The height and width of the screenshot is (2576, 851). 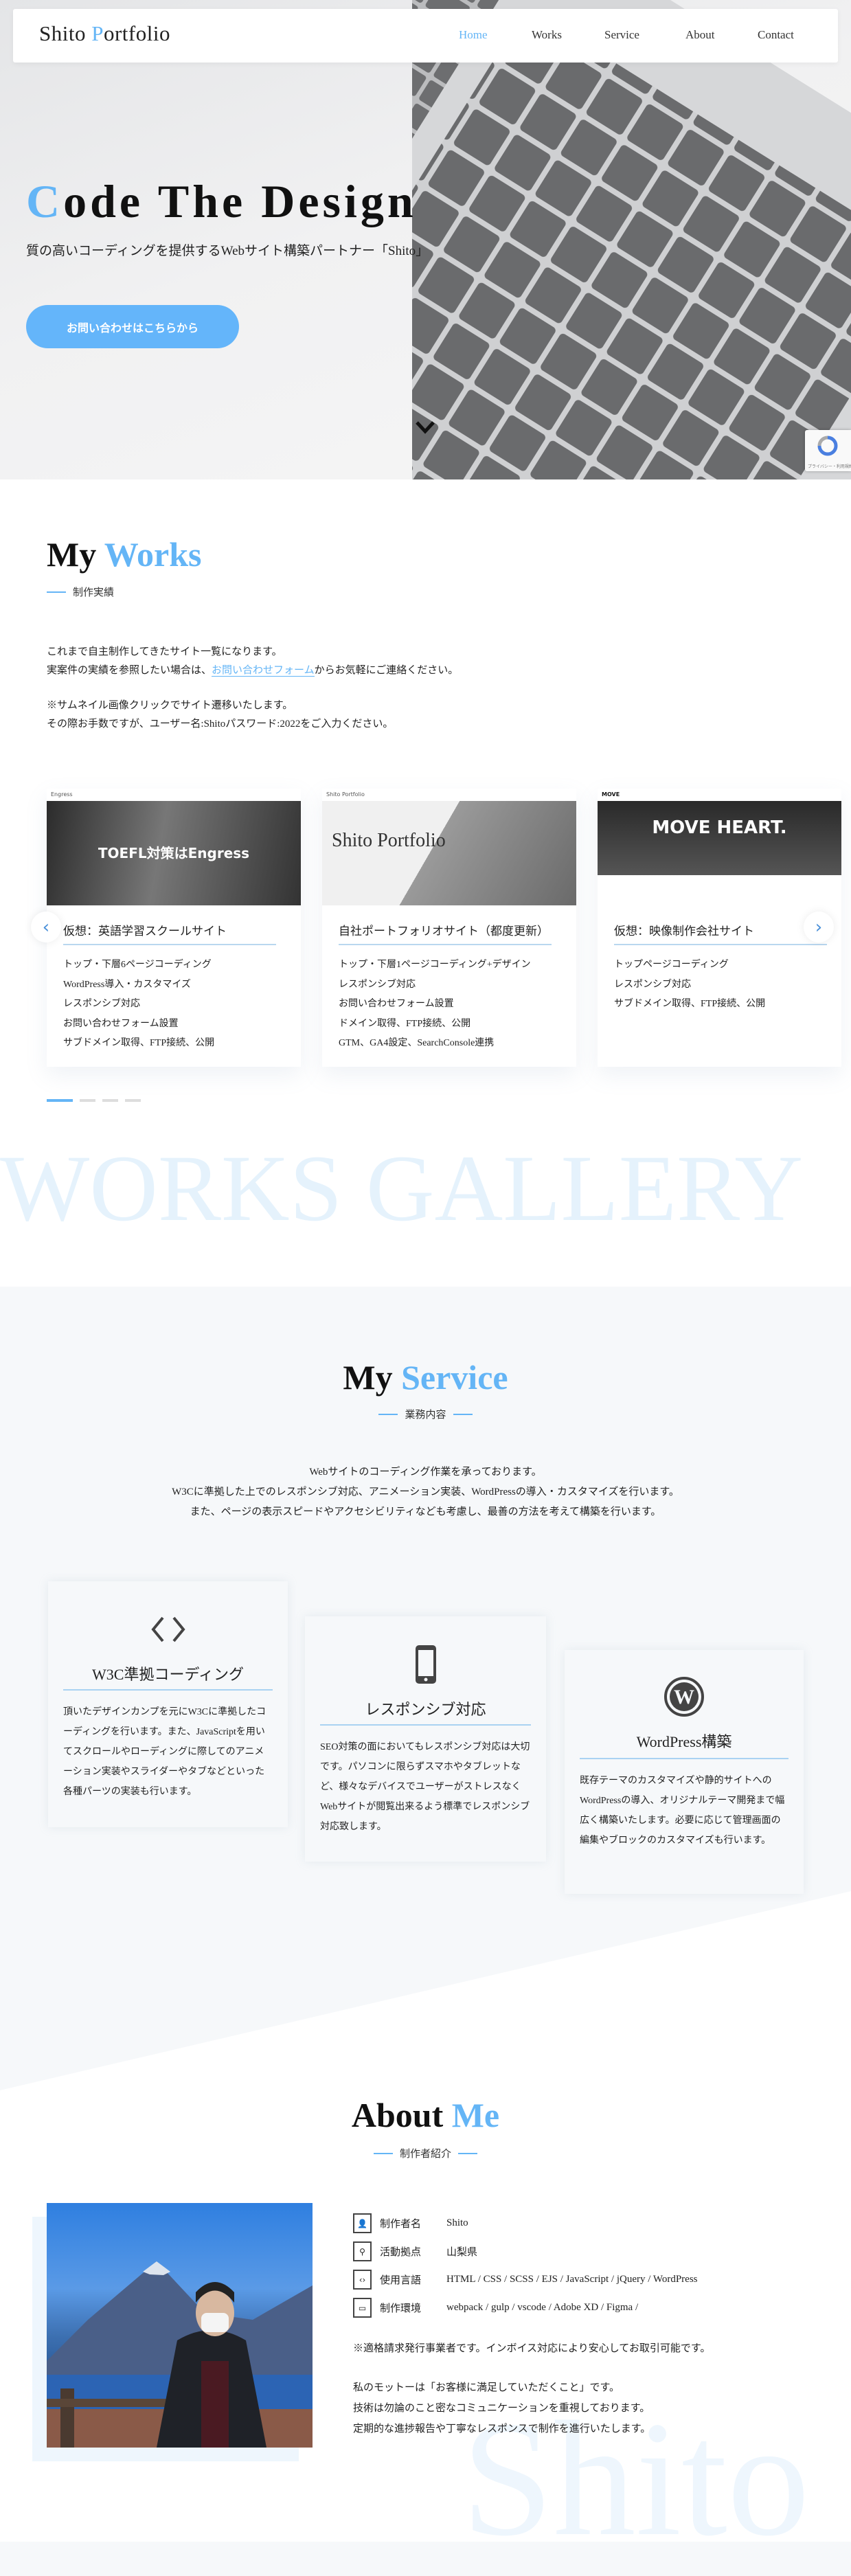 What do you see at coordinates (449, 795) in the screenshot?
I see `thumbnail-header: Shito Portfolio` at bounding box center [449, 795].